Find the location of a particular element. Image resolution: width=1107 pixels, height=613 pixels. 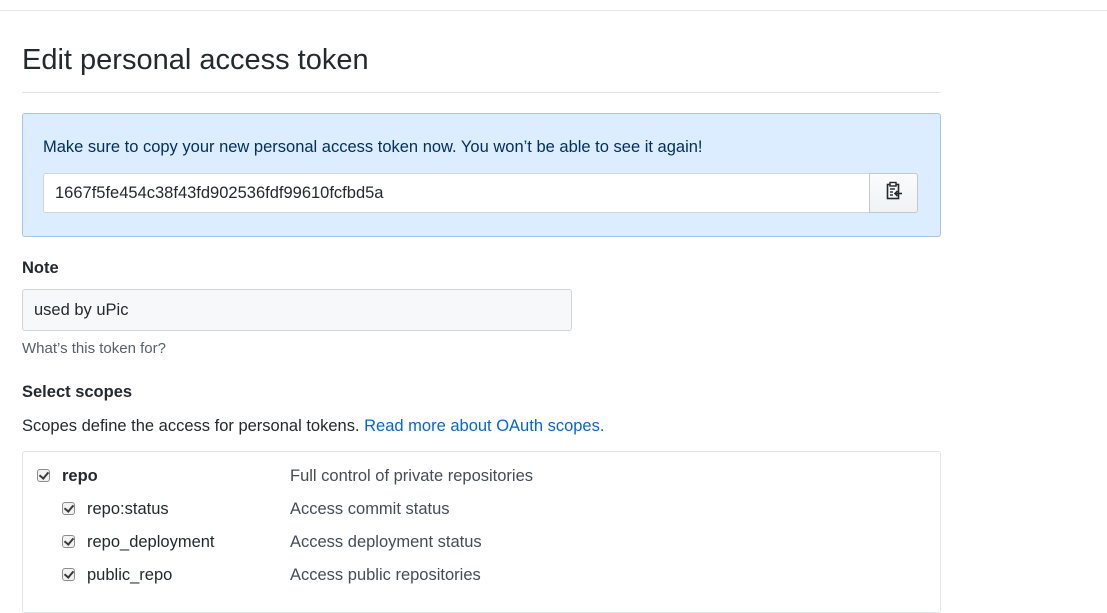

oauth-scopes-link: Read more about OAuth scopes. is located at coordinates (484, 426).